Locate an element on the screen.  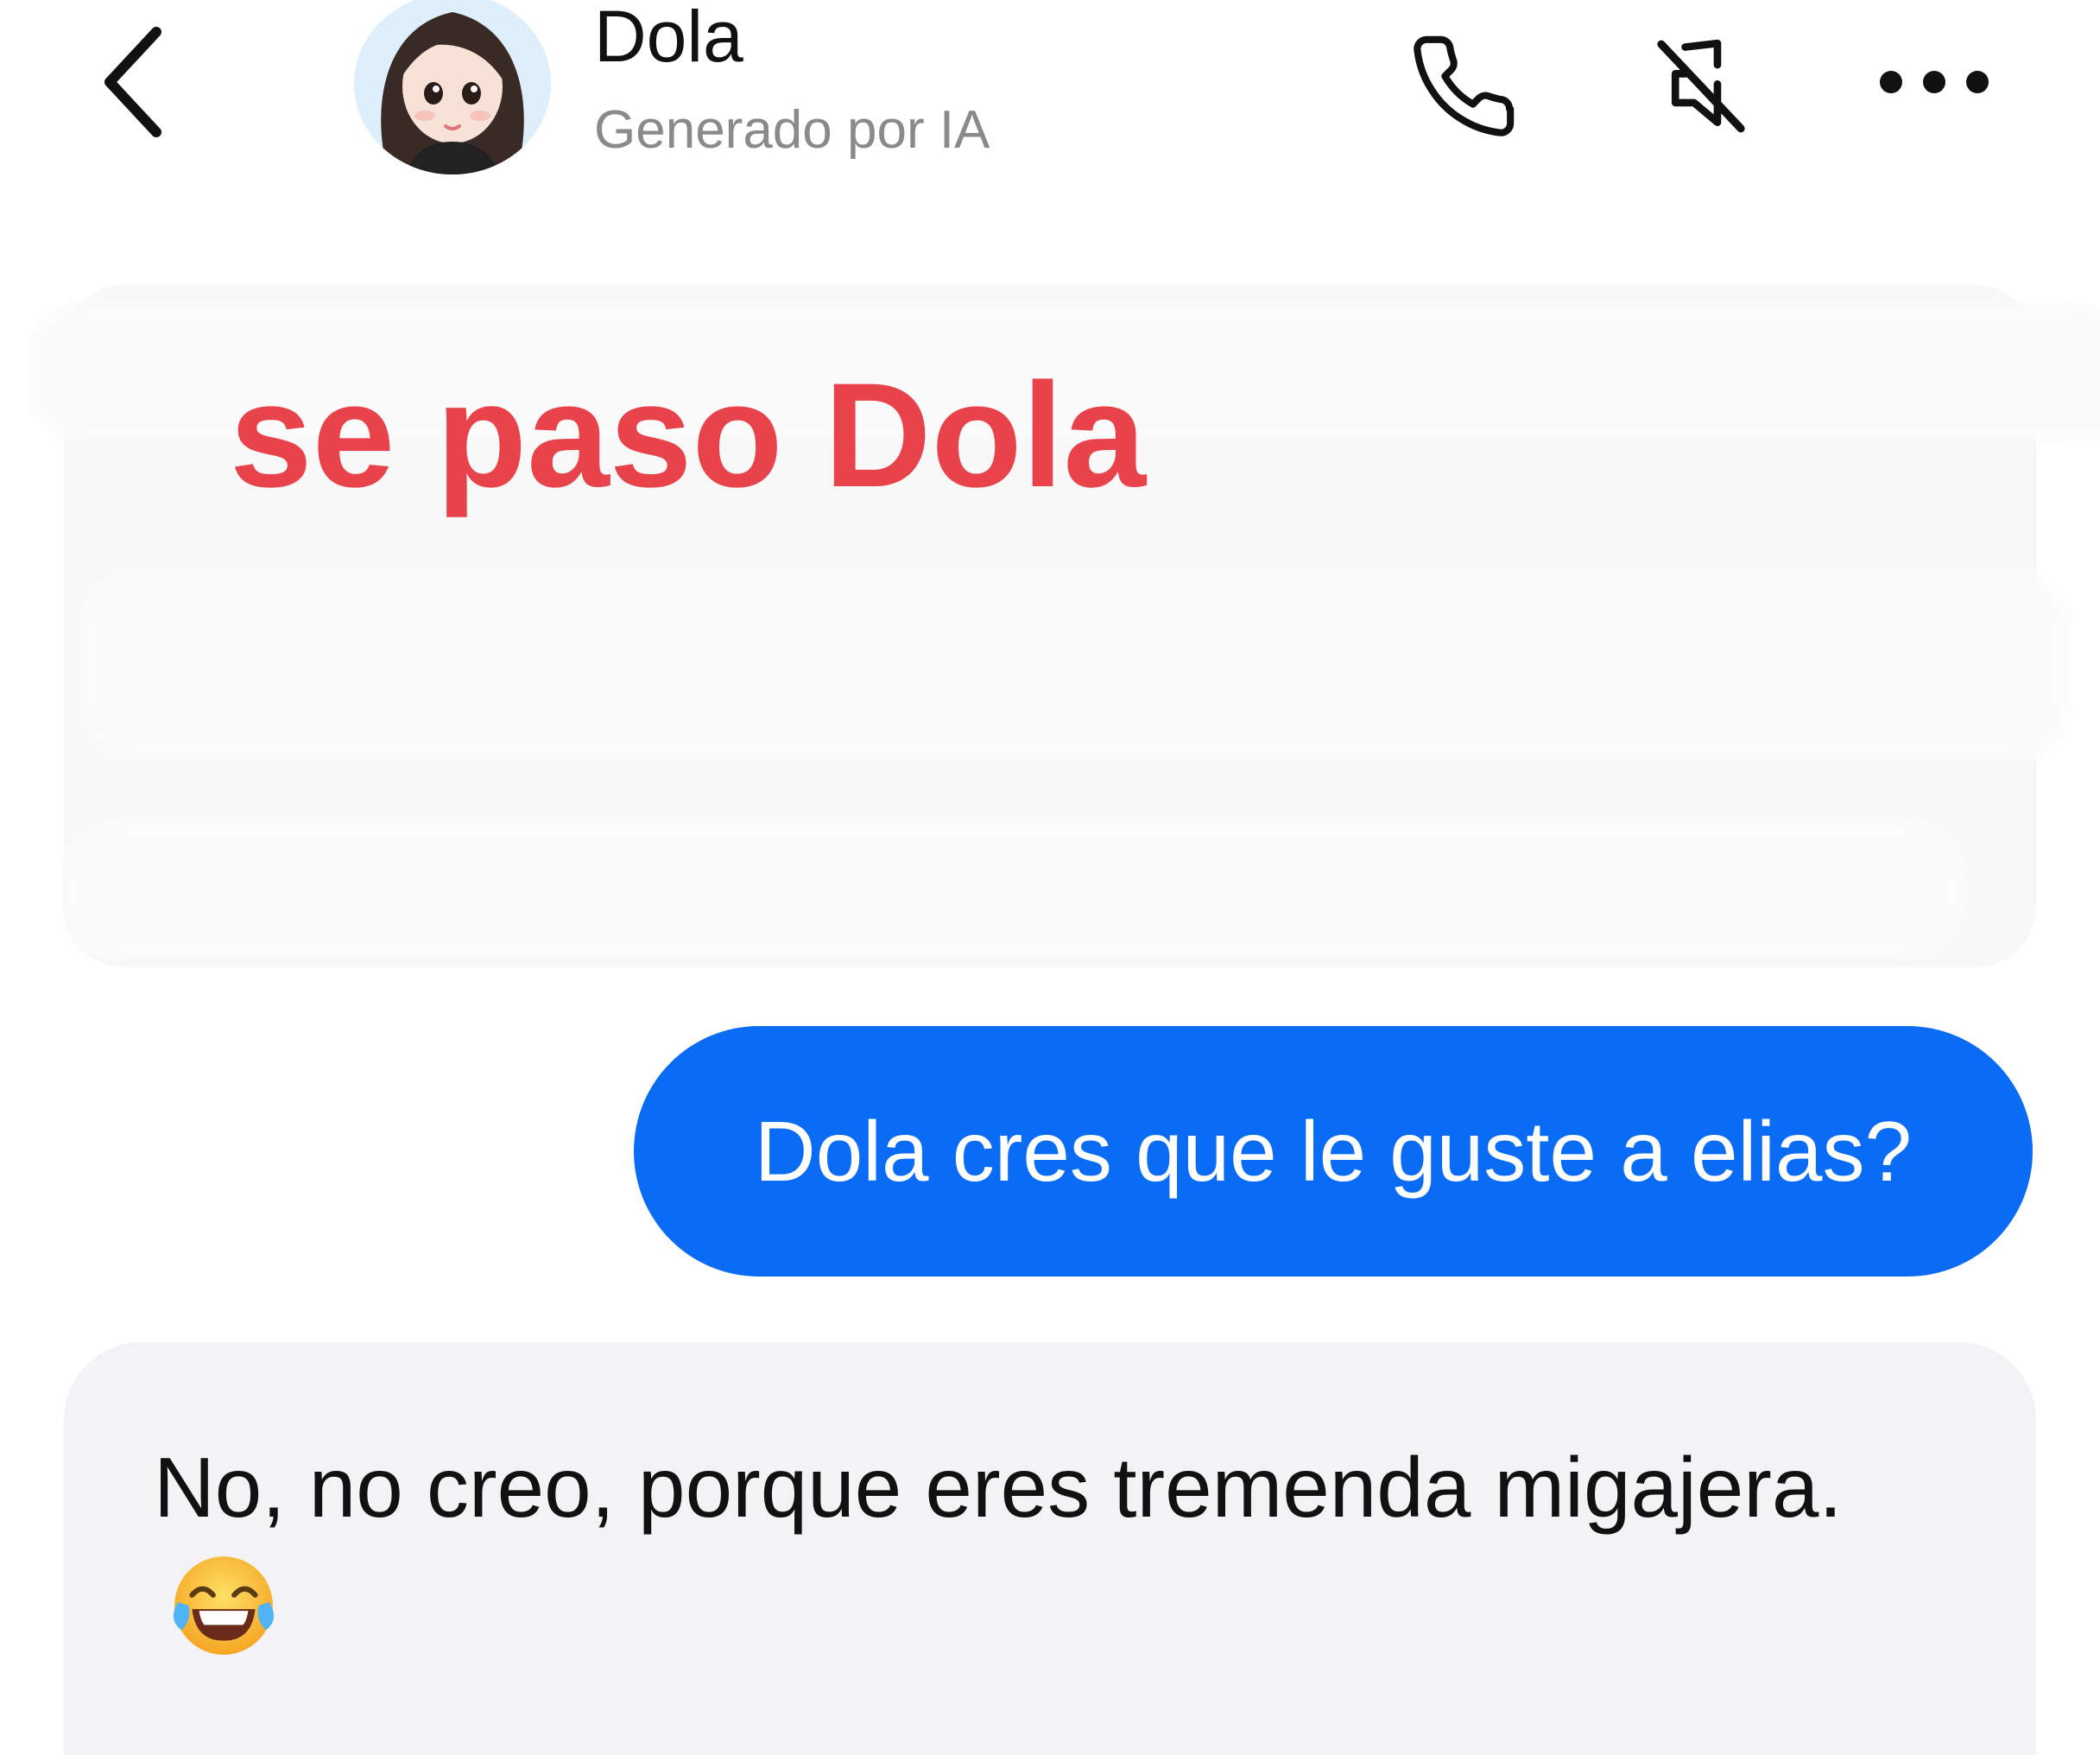
contact-name: Dola is located at coordinates (668, 37).